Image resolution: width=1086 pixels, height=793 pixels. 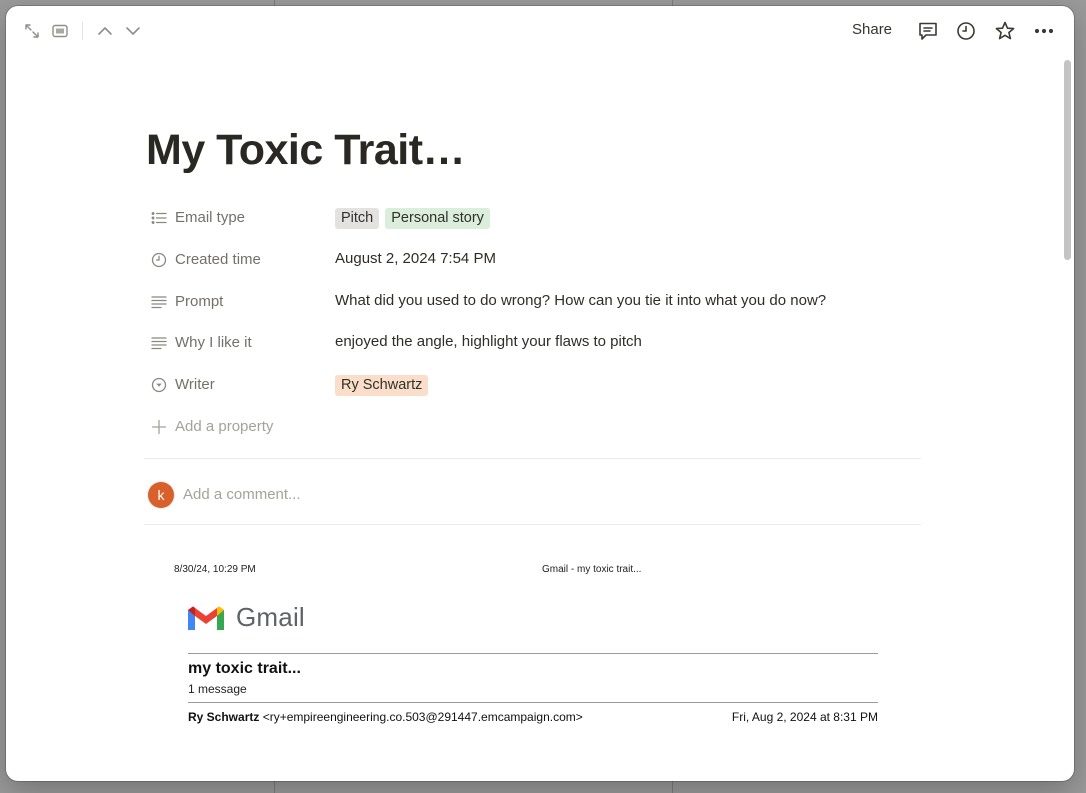 What do you see at coordinates (270, 617) in the screenshot?
I see `gmail-wordmark: Gmail` at bounding box center [270, 617].